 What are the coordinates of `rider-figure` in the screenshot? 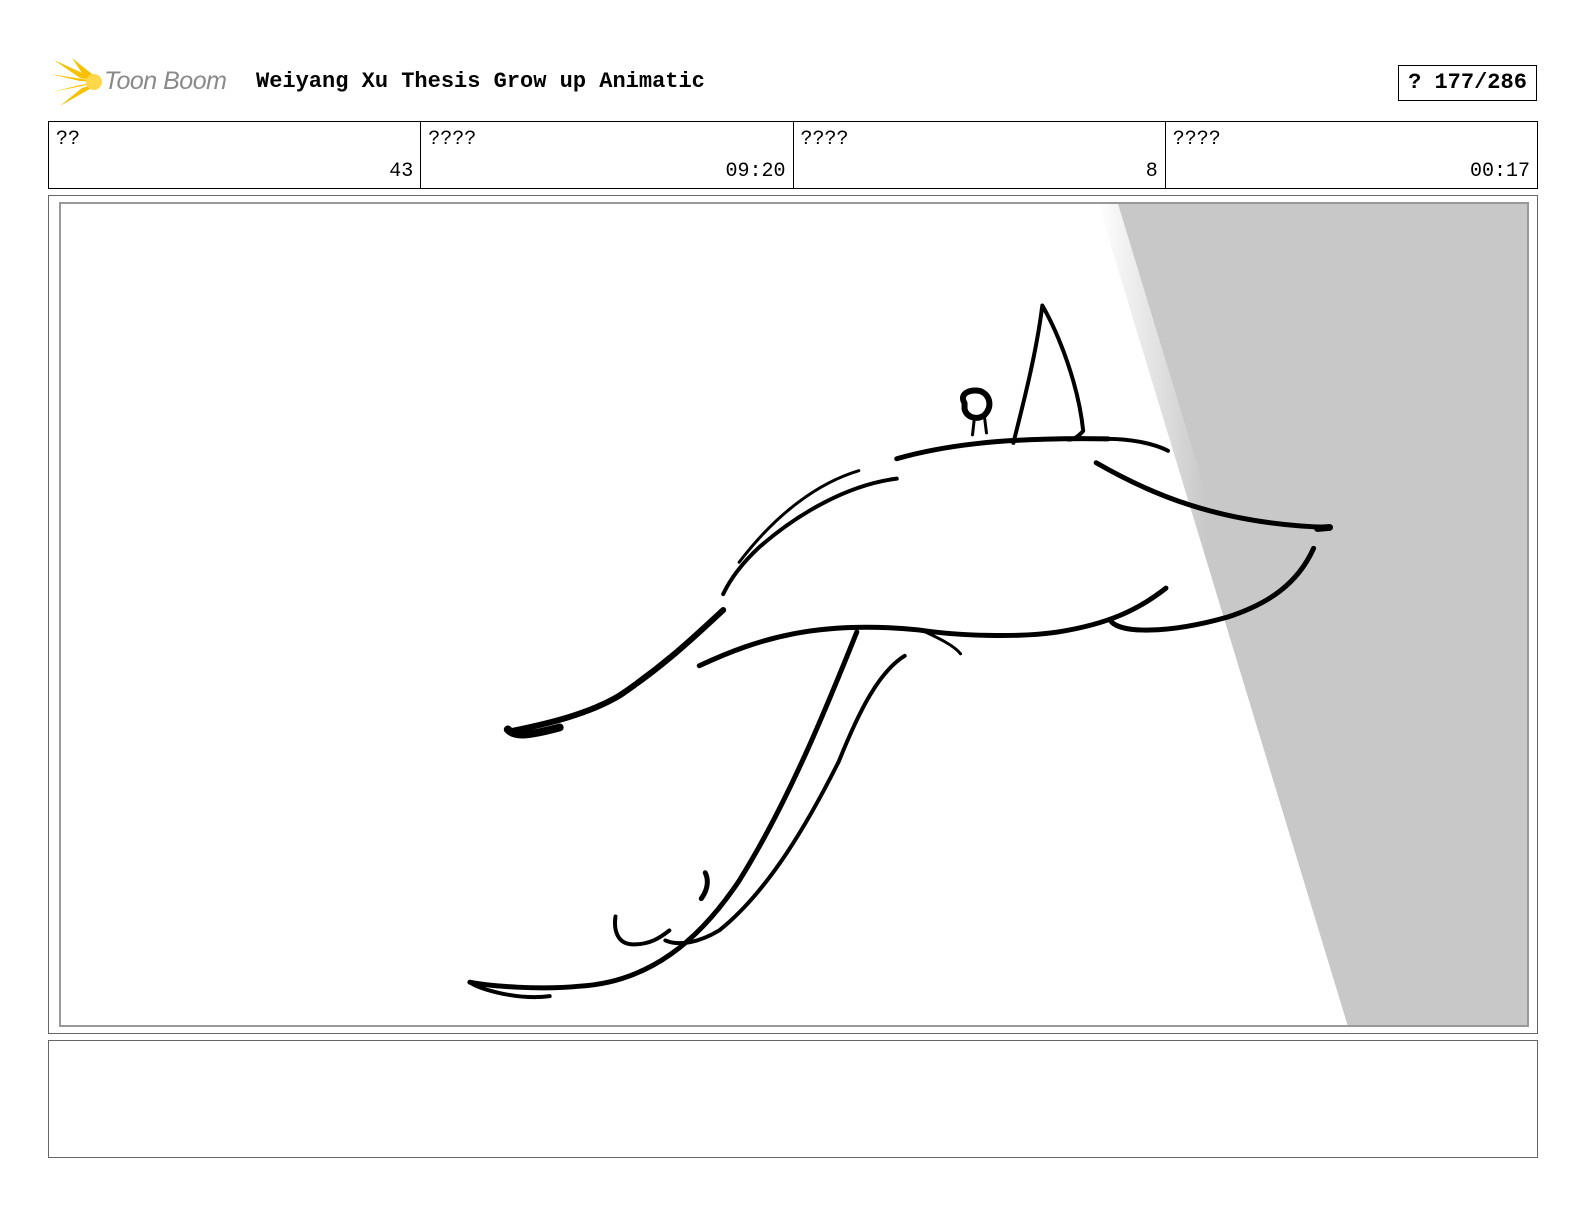 It's located at (976, 404).